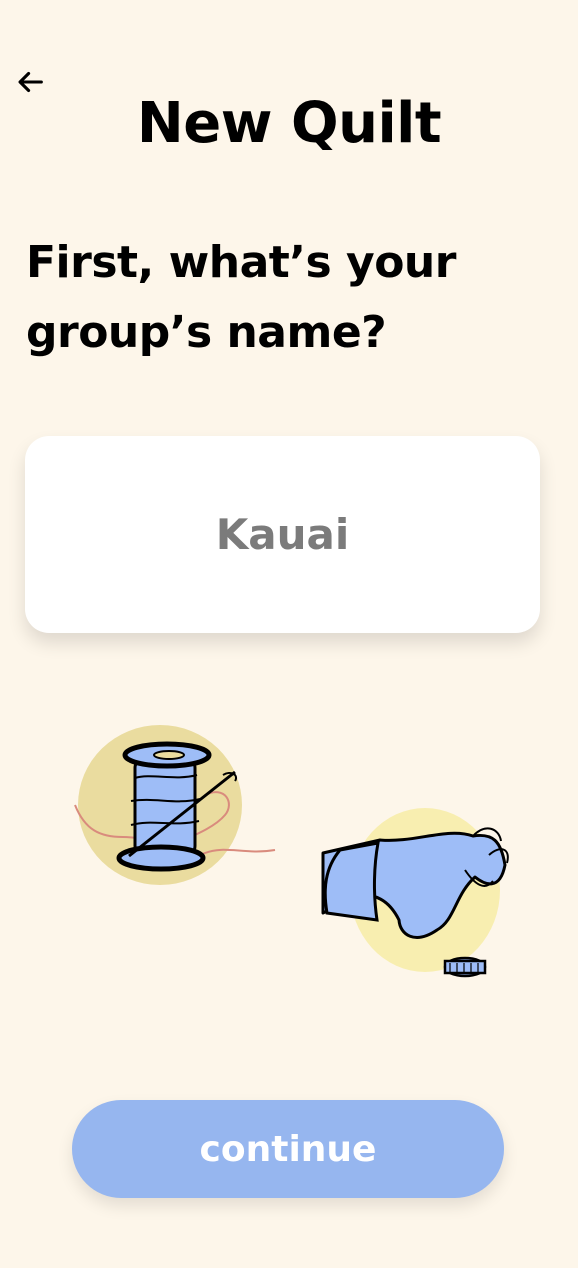 The width and height of the screenshot is (578, 1268). What do you see at coordinates (289, 123) in the screenshot?
I see `page-title: New Quilt` at bounding box center [289, 123].